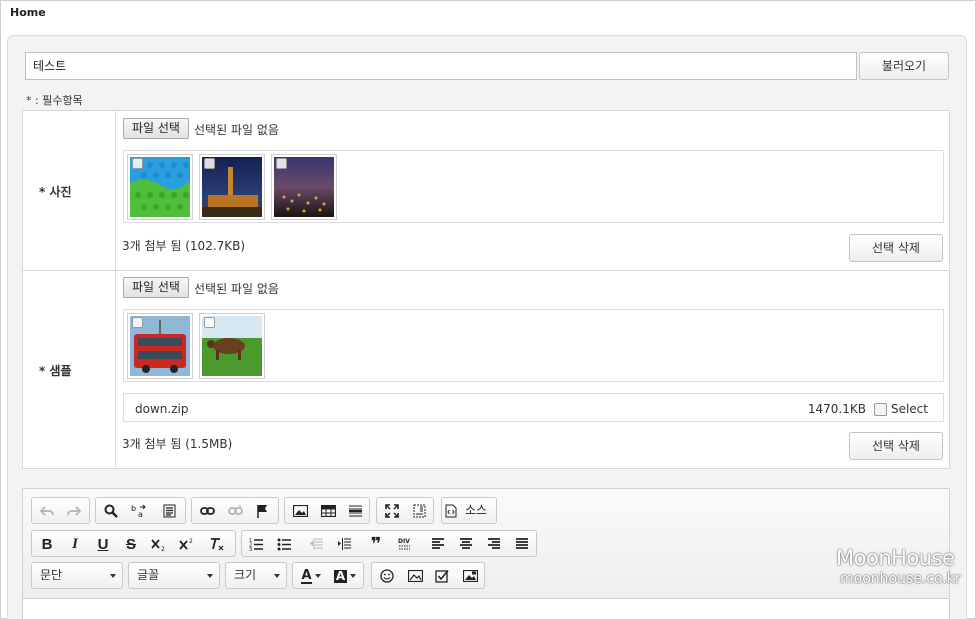 This screenshot has width=976, height=619. What do you see at coordinates (340, 575) in the screenshot?
I see `background-color-glyph: A` at bounding box center [340, 575].